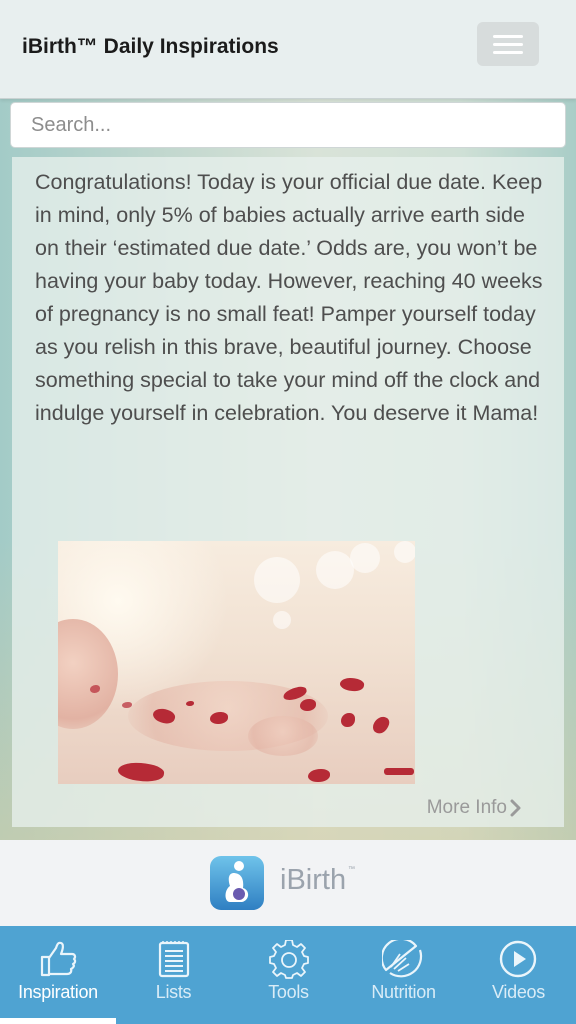  What do you see at coordinates (288, 992) in the screenshot?
I see `tab-label: Tools` at bounding box center [288, 992].